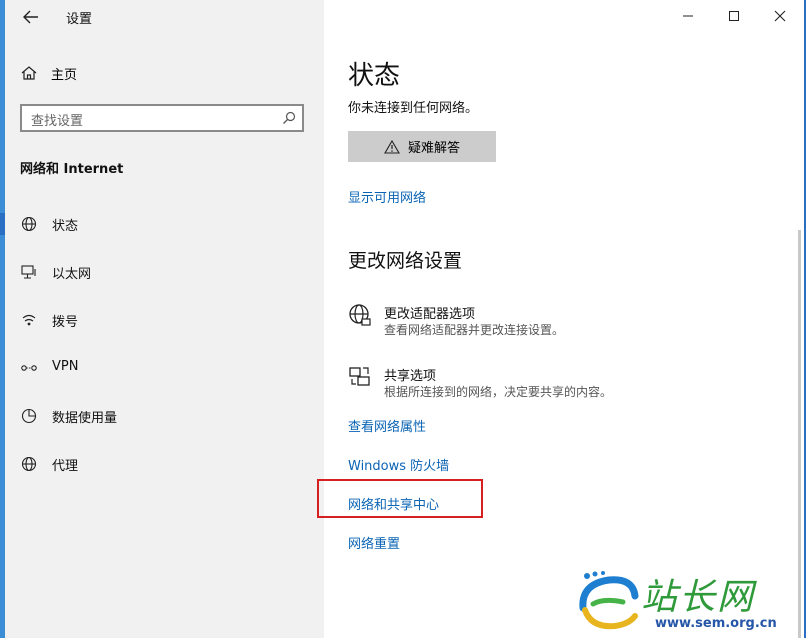  I want to click on sidebar-item-label: 数据使用量, so click(85, 418).